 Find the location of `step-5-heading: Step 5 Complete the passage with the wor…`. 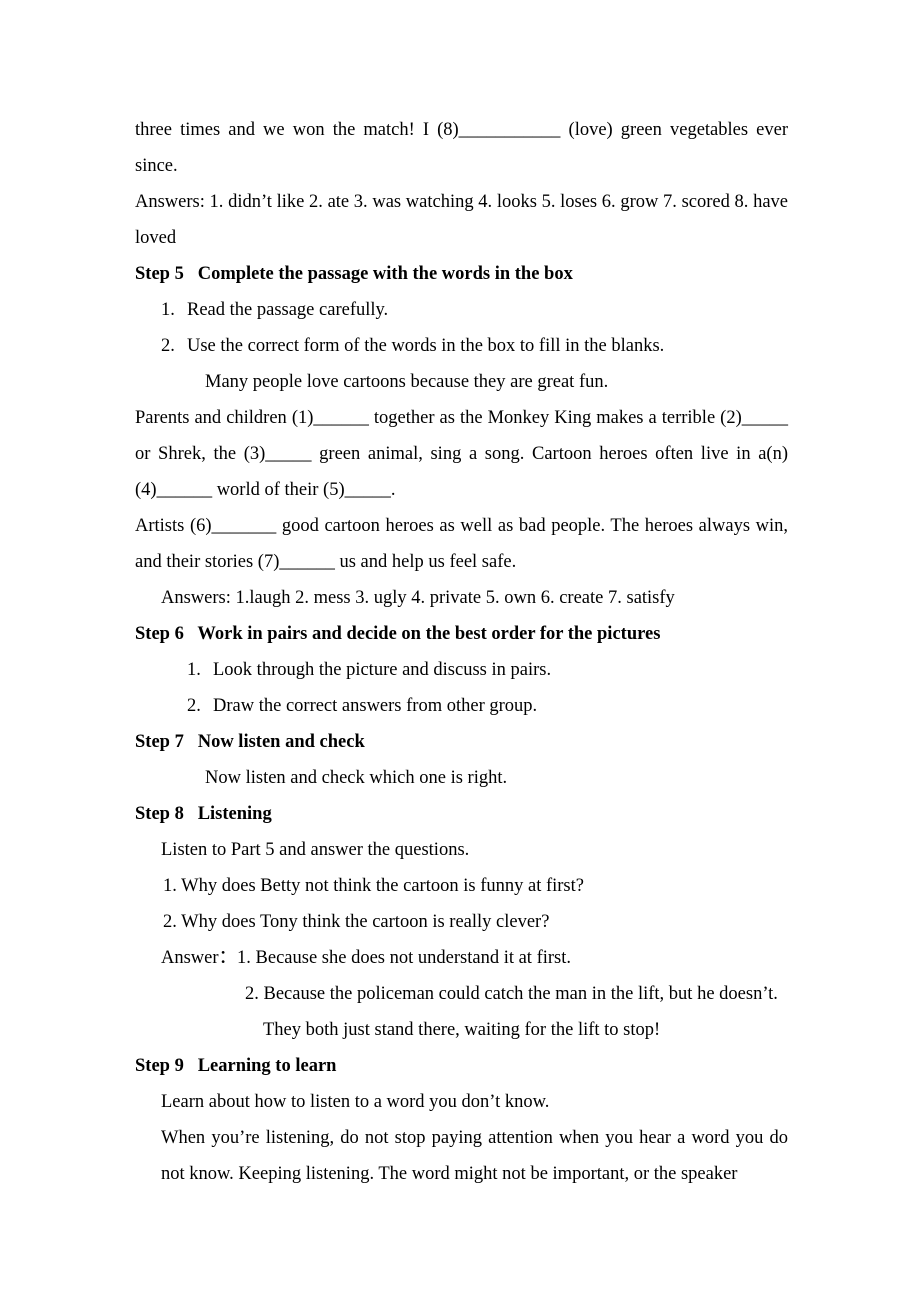

step-5-heading: Step 5 Complete the passage with the wor… is located at coordinates (461, 274).